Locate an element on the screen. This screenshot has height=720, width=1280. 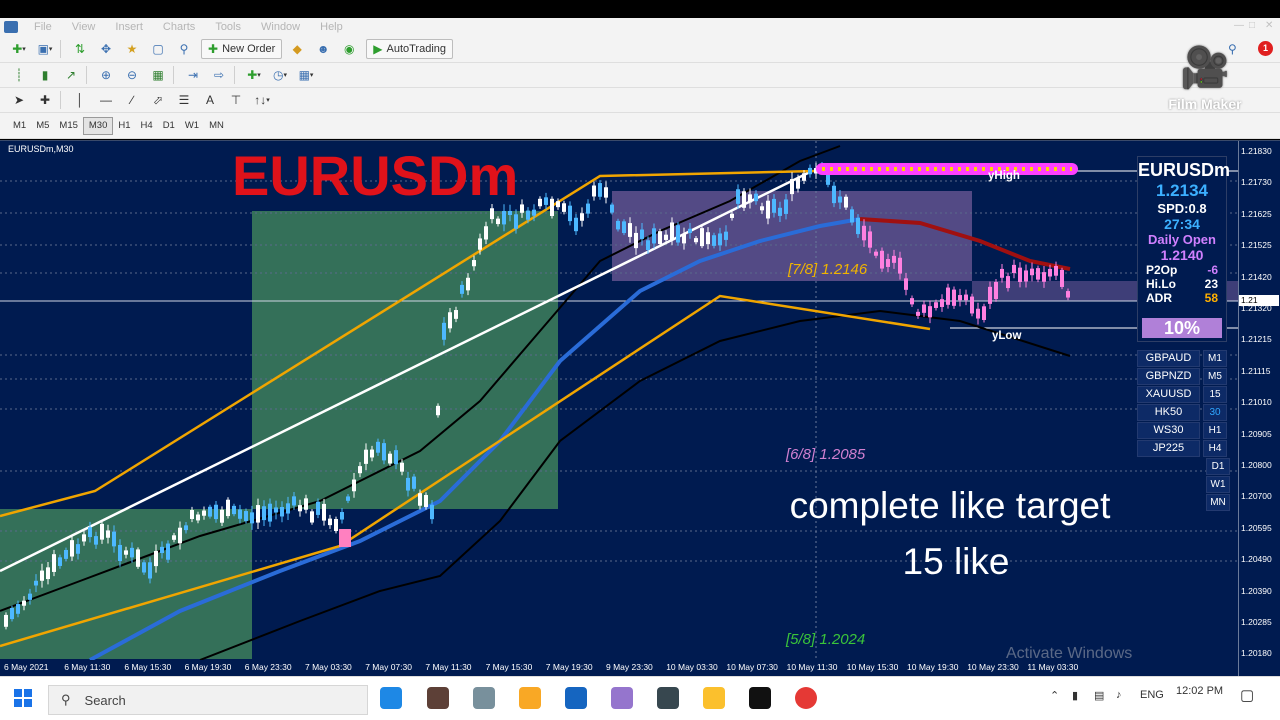
minimize-icon: — is located at coordinates (1239, 25).